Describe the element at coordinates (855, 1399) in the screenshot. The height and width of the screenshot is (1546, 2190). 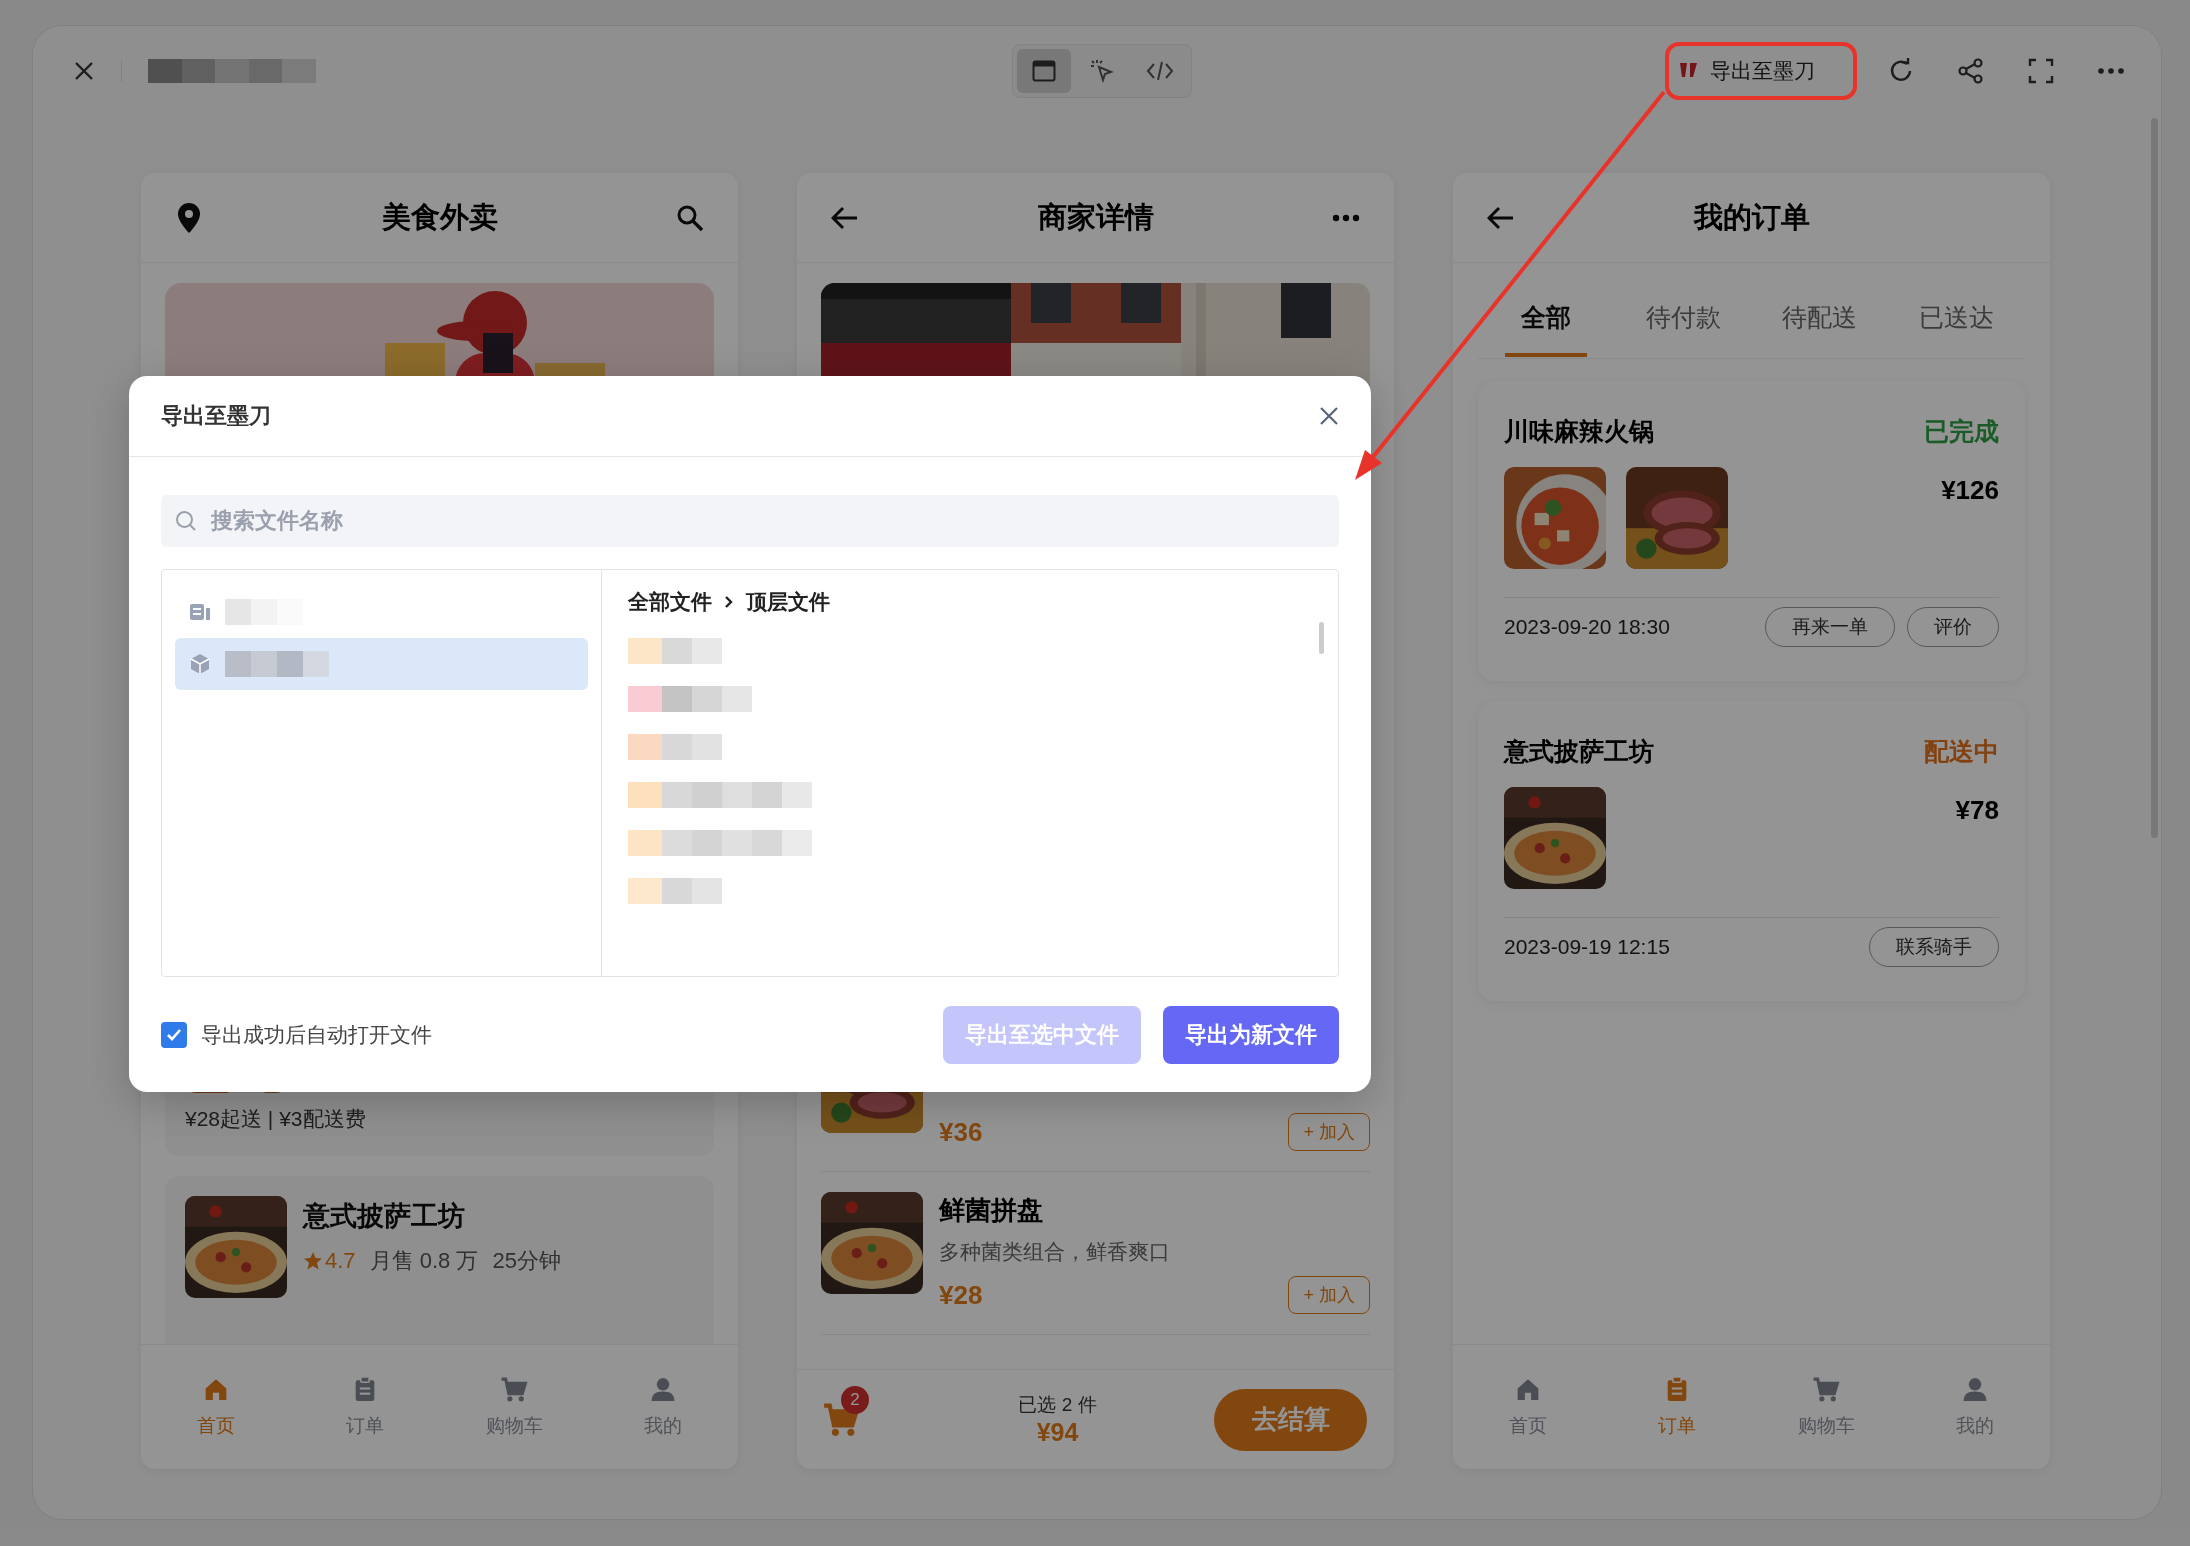
I see `cart-count-badge: 2` at that location.